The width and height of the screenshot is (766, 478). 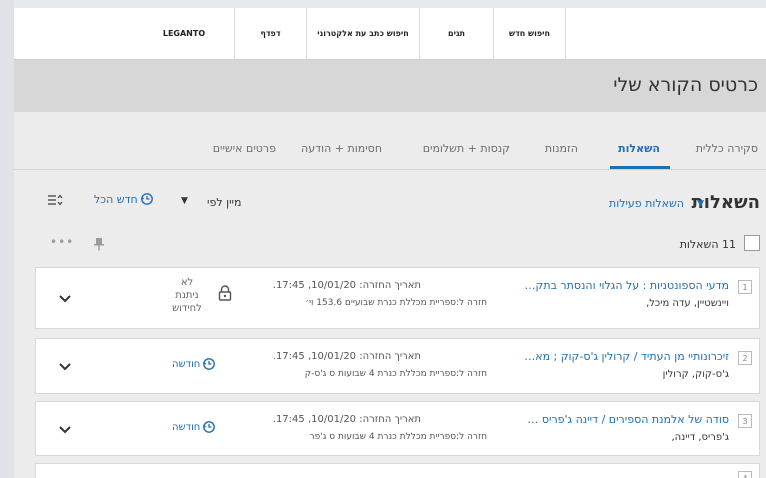 What do you see at coordinates (7, 239) in the screenshot?
I see `left-gutter` at bounding box center [7, 239].